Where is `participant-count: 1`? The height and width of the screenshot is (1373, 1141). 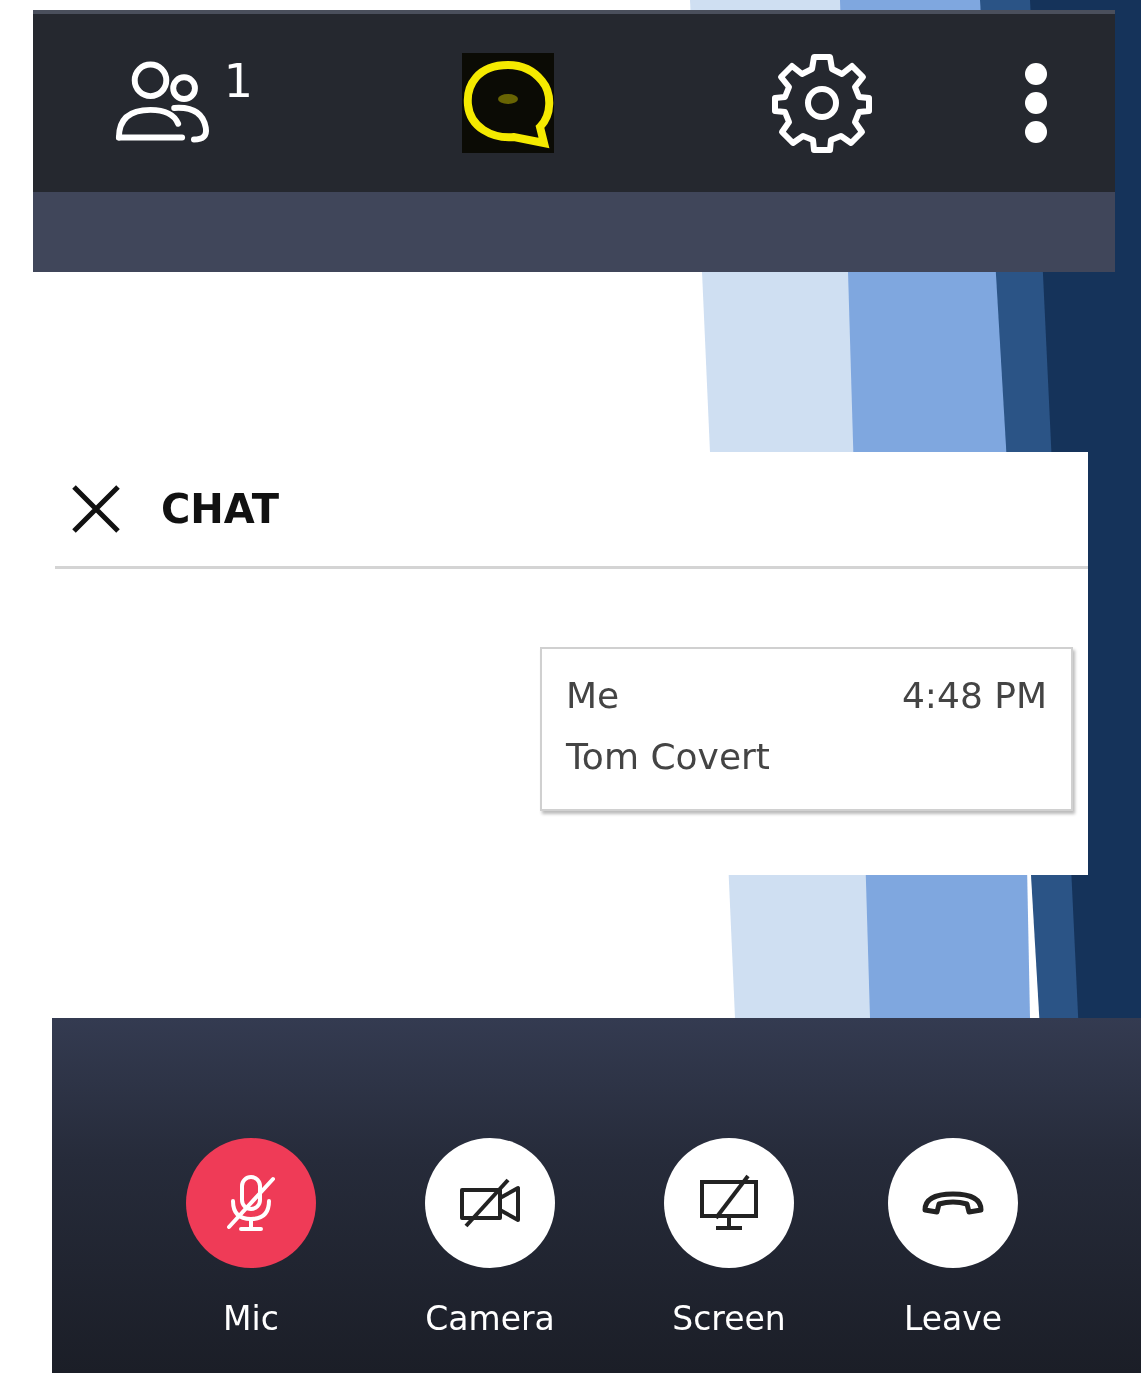 participant-count: 1 is located at coordinates (238, 81).